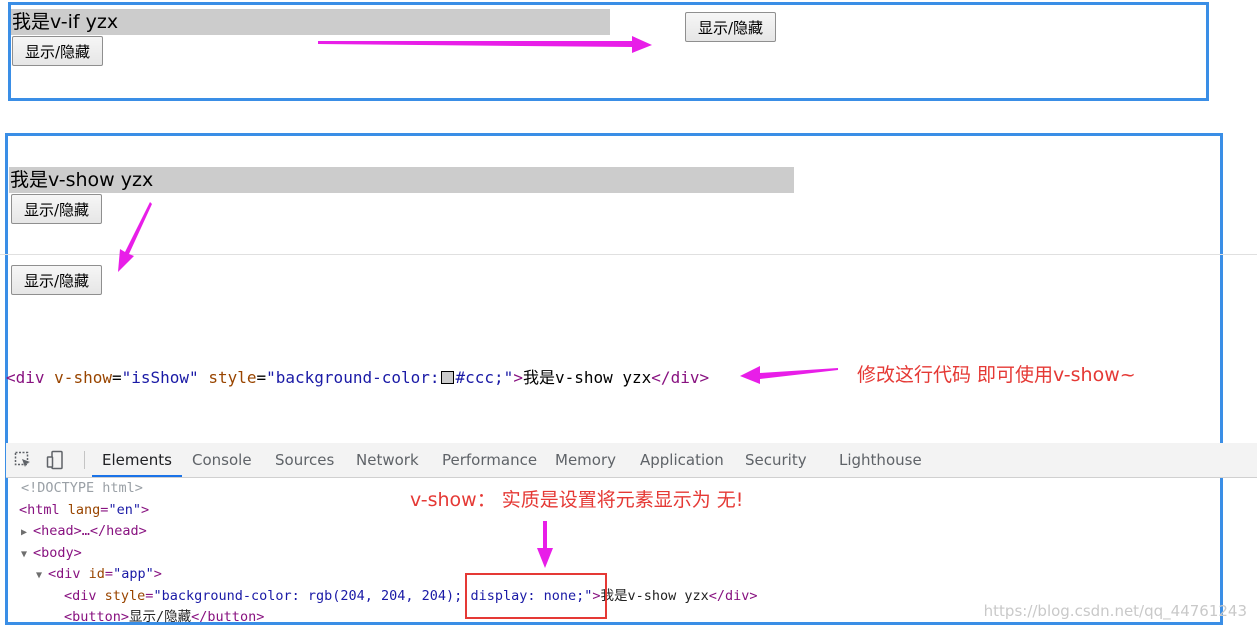 Image resolution: width=1257 pixels, height=631 pixels. I want to click on code-attr2-name: style, so click(232, 377).